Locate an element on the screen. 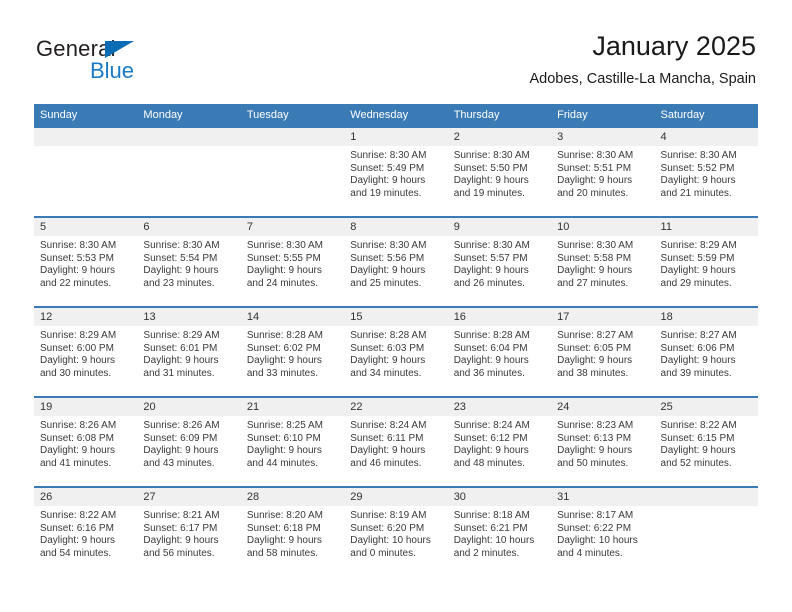 Image resolution: width=792 pixels, height=612 pixels. day-detail-line: and 23 minutes. is located at coordinates (179, 283).